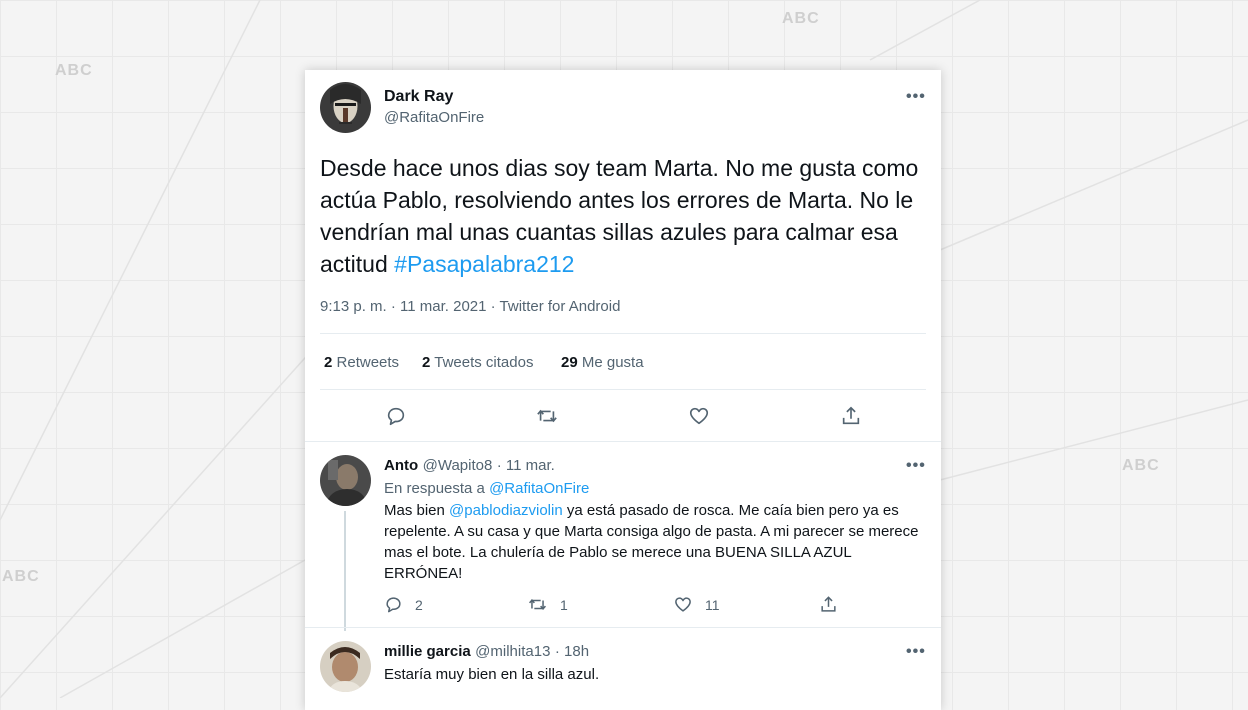 This screenshot has width=1248, height=710. What do you see at coordinates (492, 674) in the screenshot?
I see `reply-text: Estaría muy bien en la silla azul.` at bounding box center [492, 674].